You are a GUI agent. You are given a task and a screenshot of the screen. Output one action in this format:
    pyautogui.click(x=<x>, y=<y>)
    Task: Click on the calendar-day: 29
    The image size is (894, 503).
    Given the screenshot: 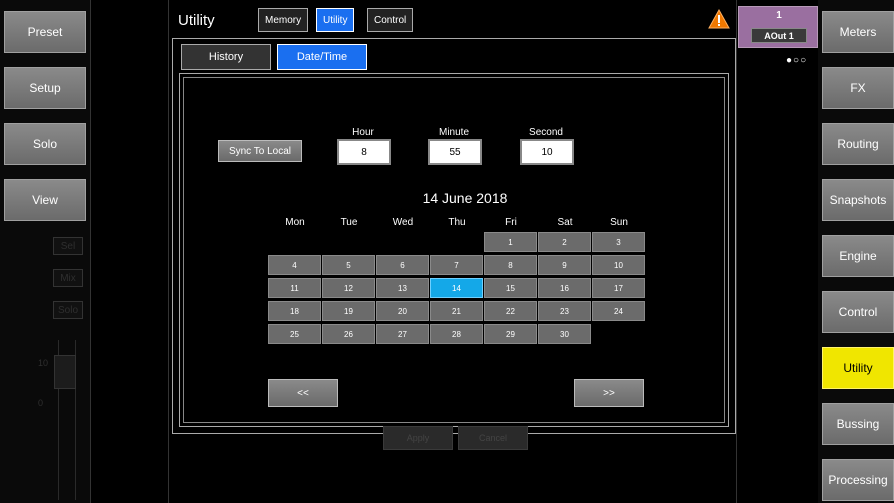 What is the action you would take?
    pyautogui.click(x=510, y=334)
    